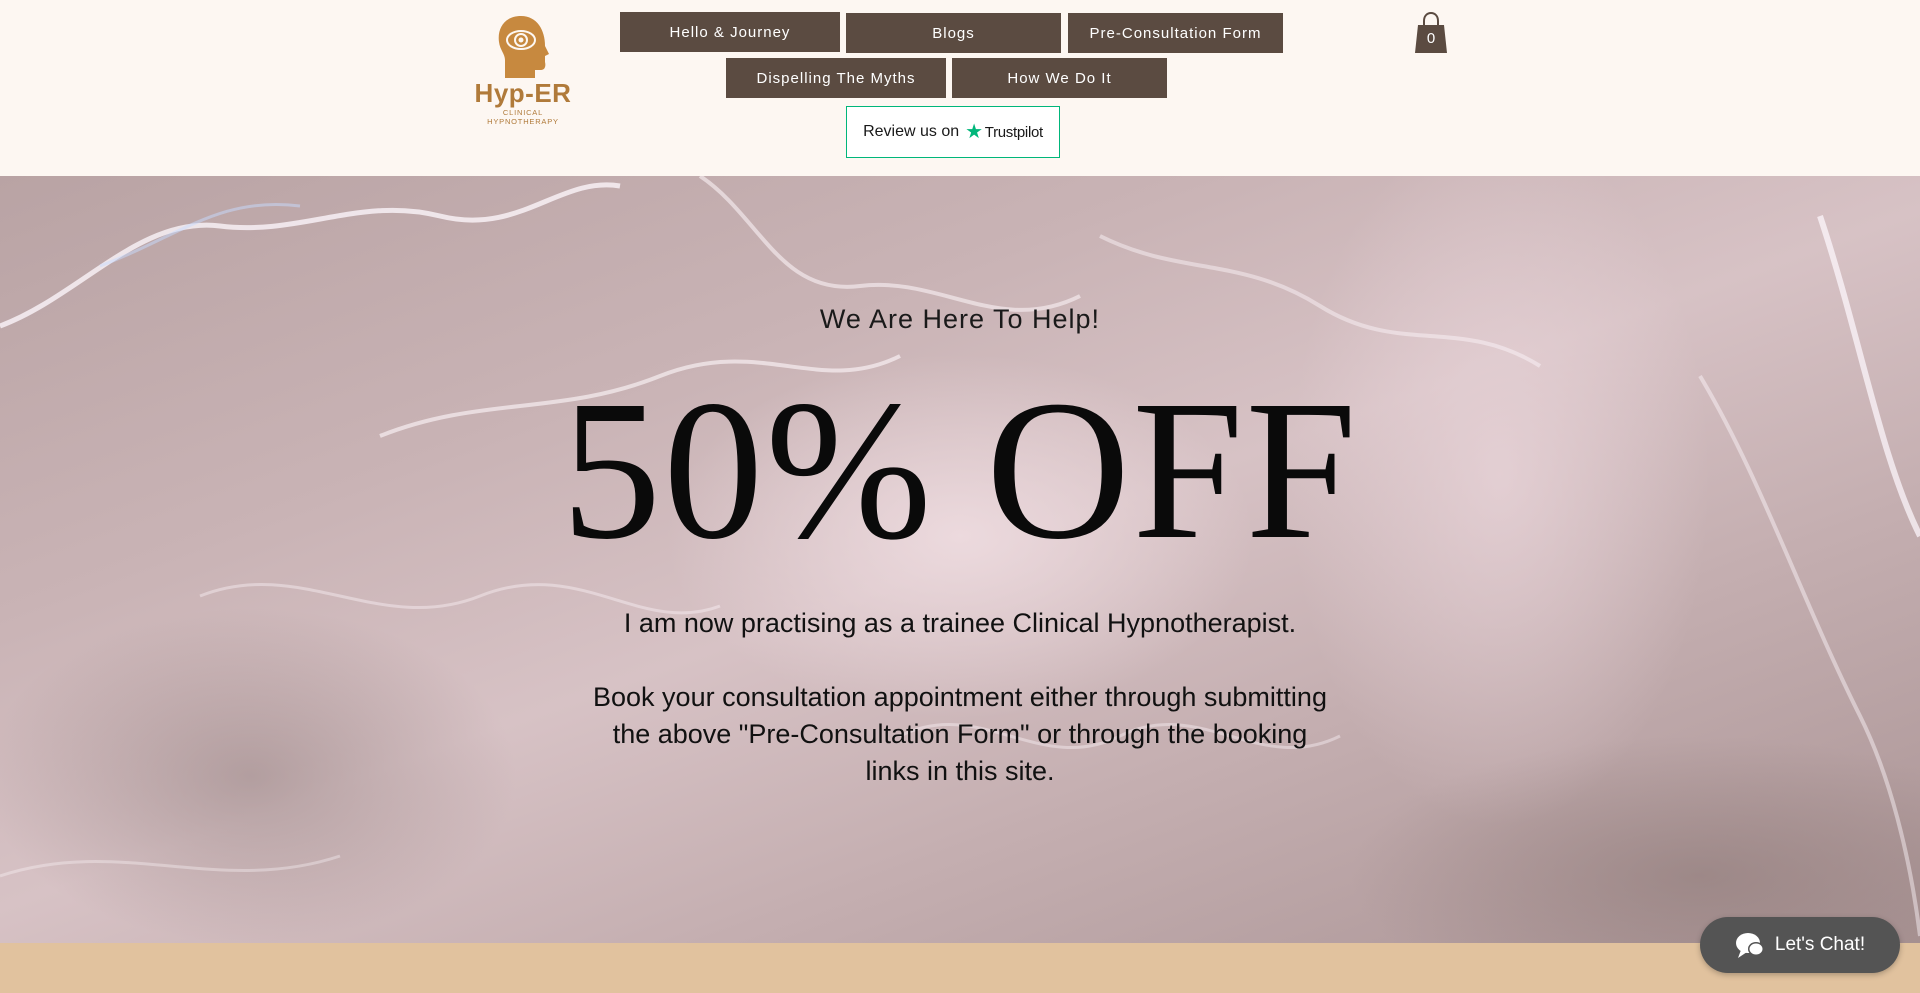  I want to click on trustpilot-star-icon: ★, so click(974, 132).